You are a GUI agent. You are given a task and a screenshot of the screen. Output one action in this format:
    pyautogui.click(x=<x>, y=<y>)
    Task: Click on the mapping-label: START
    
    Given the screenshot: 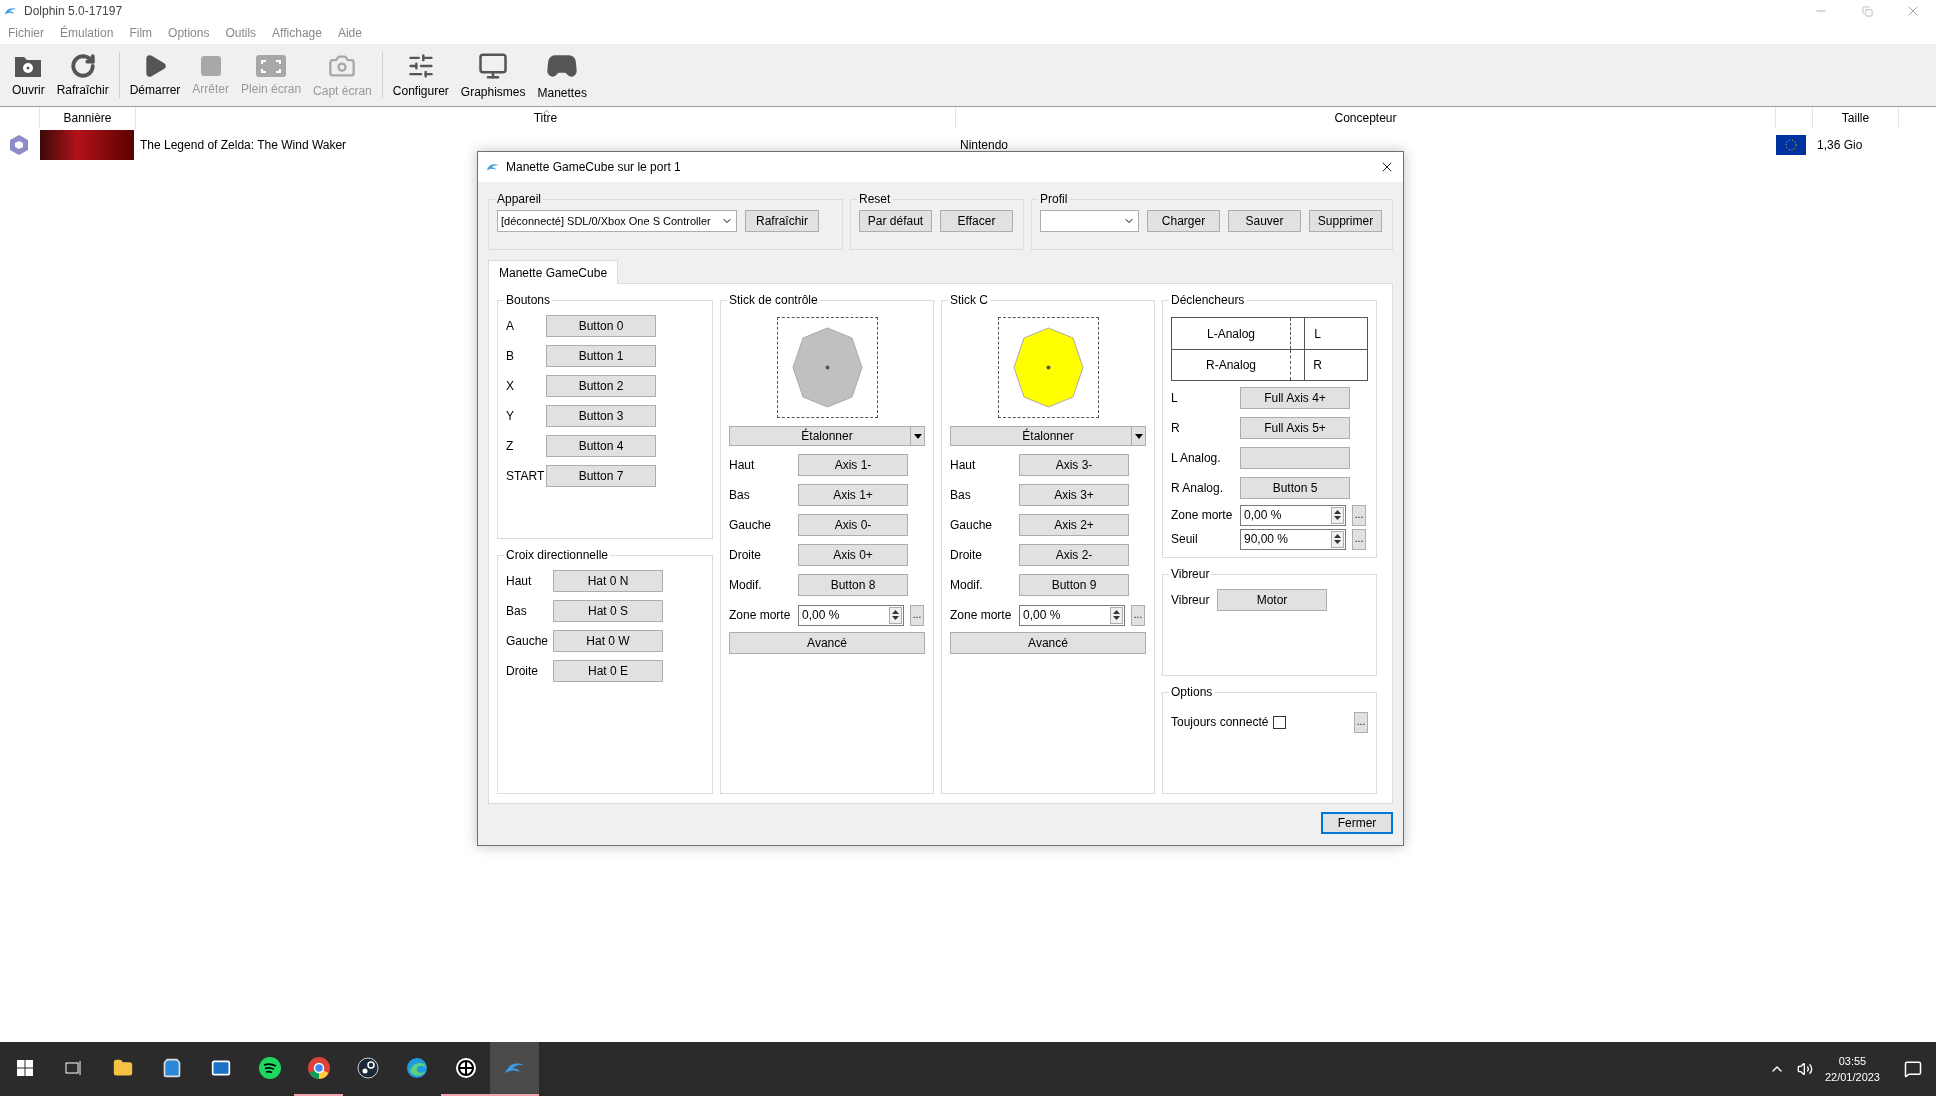 What is the action you would take?
    pyautogui.click(x=526, y=476)
    